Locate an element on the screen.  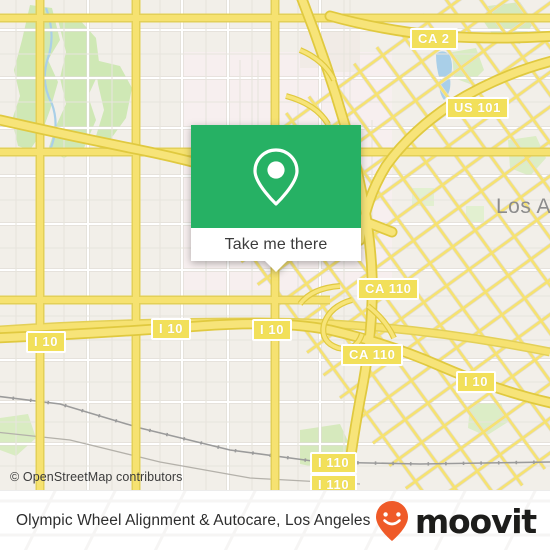
moovit-wordmark: moovit is located at coordinates (475, 521).